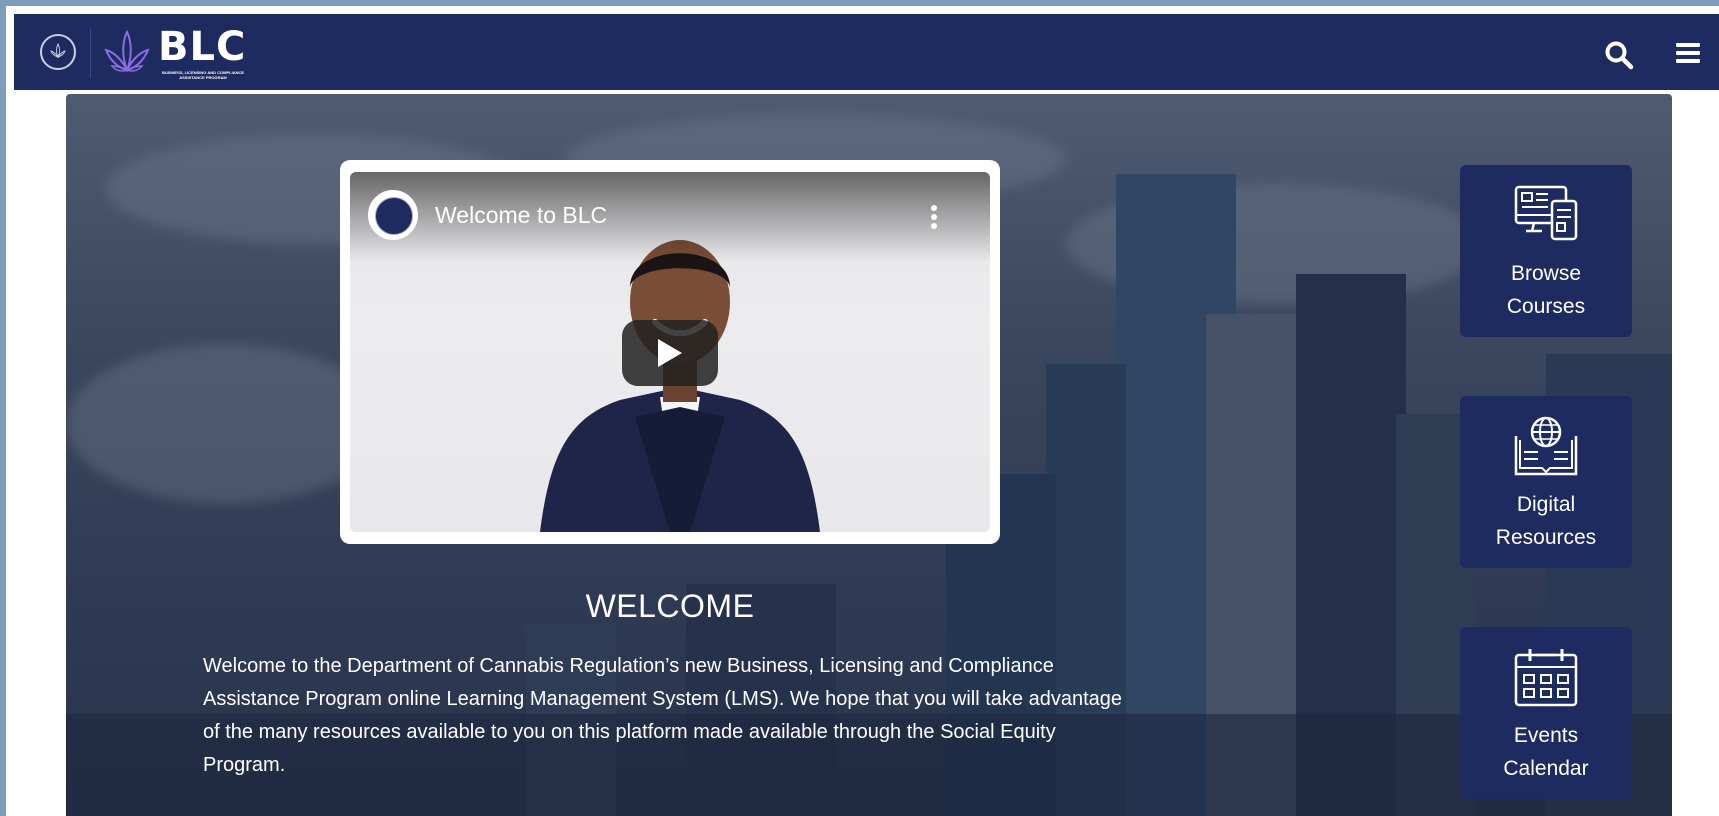 This screenshot has height=816, width=1719. What do you see at coordinates (1546, 735) in the screenshot?
I see `tile-label-line1: Events` at bounding box center [1546, 735].